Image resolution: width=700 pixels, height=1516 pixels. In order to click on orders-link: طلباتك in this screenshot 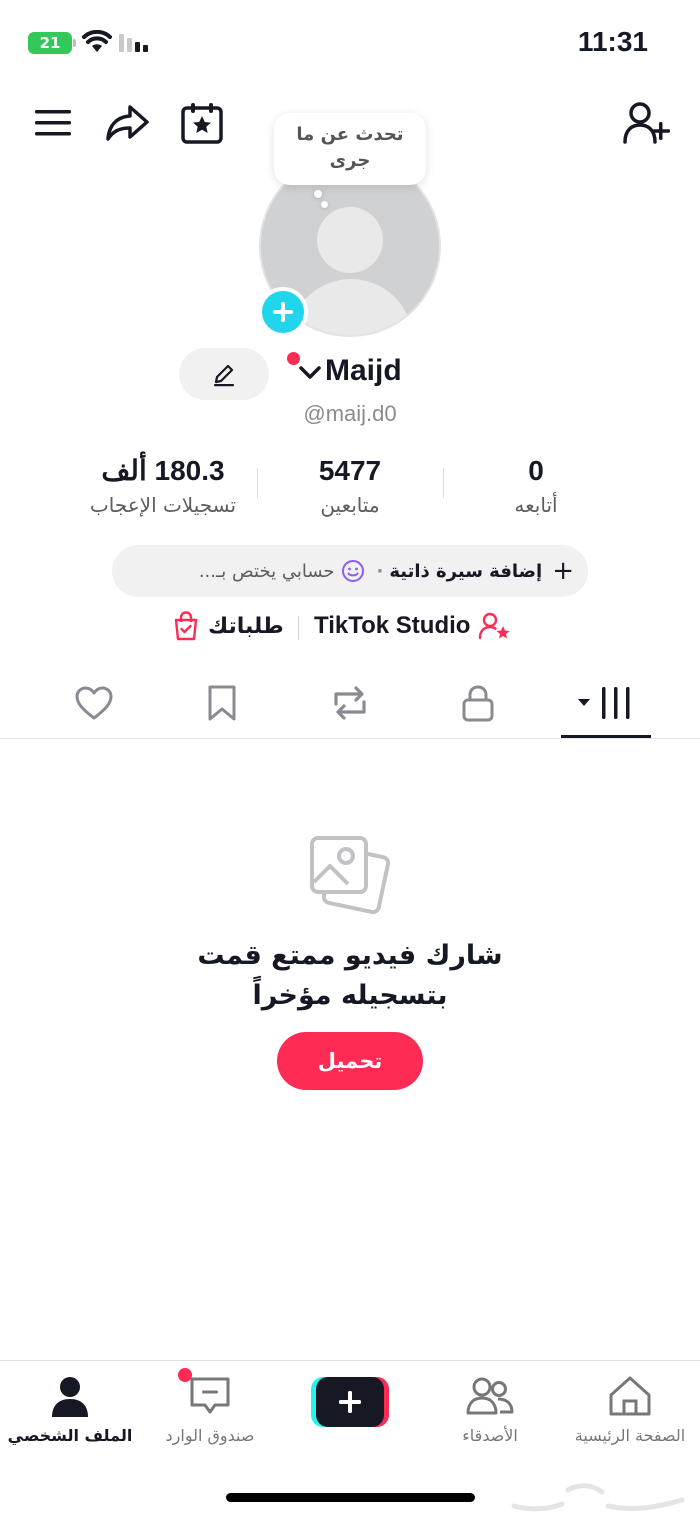, I will do `click(228, 626)`.